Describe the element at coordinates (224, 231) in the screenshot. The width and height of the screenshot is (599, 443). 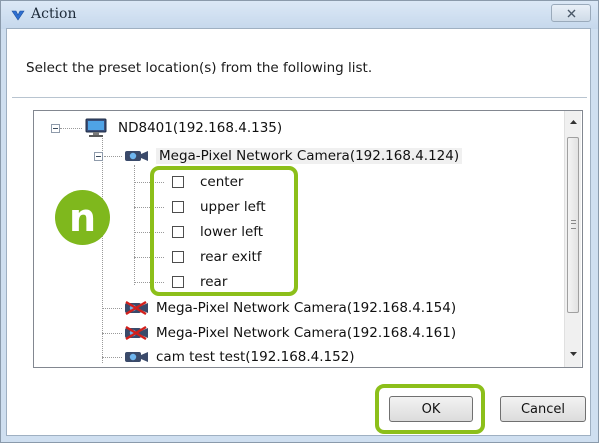
I see `presets-highlight-box` at that location.